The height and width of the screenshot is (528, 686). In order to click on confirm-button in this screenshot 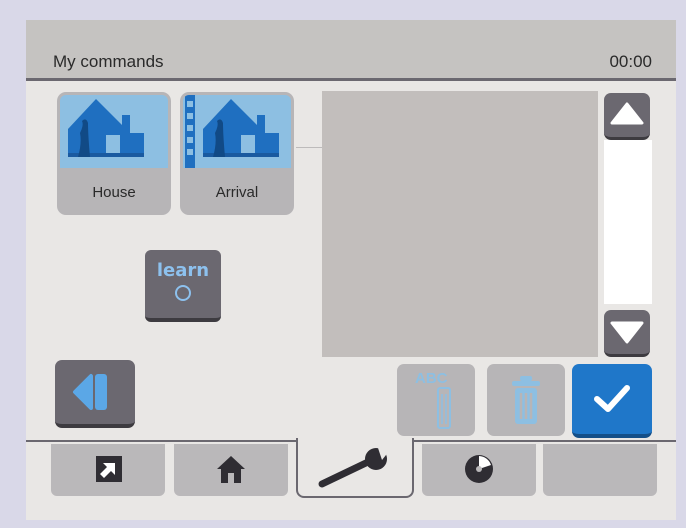, I will do `click(612, 401)`.